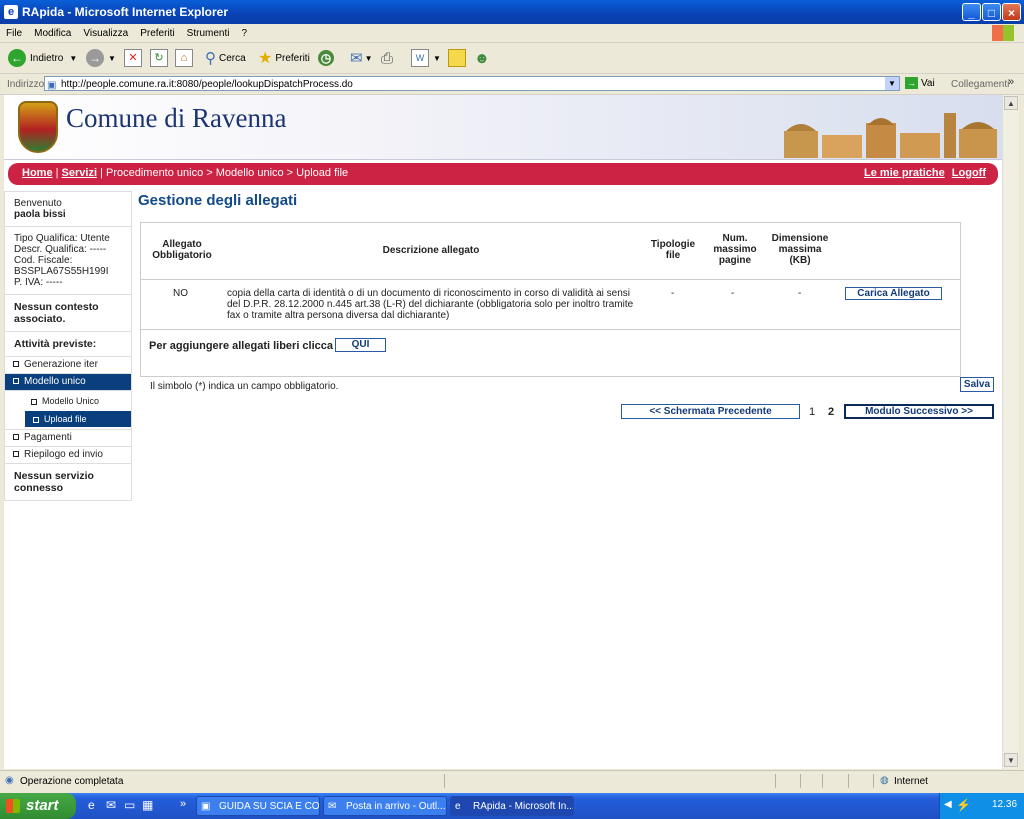 The height and width of the screenshot is (819, 1024). I want to click on discuss-button, so click(457, 58).